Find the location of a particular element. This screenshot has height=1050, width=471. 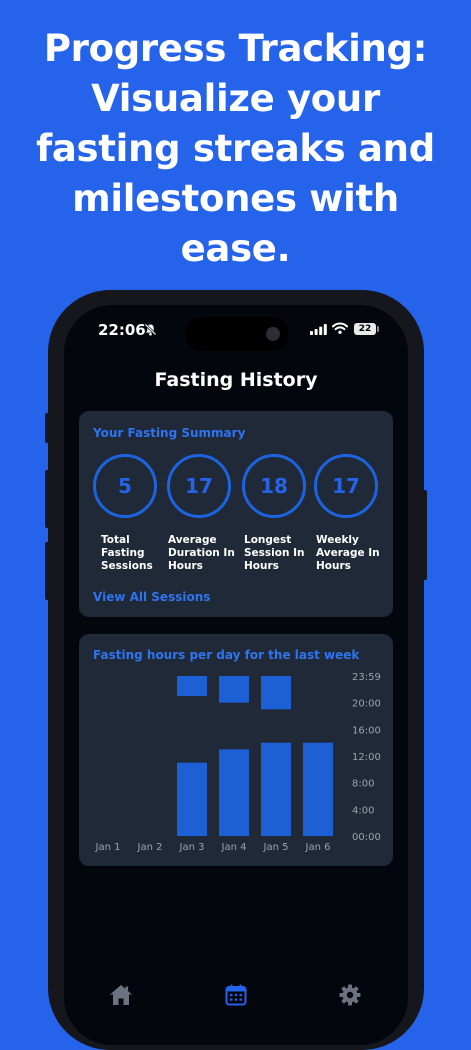

x-tick-label: Jan 3 is located at coordinates (192, 847).